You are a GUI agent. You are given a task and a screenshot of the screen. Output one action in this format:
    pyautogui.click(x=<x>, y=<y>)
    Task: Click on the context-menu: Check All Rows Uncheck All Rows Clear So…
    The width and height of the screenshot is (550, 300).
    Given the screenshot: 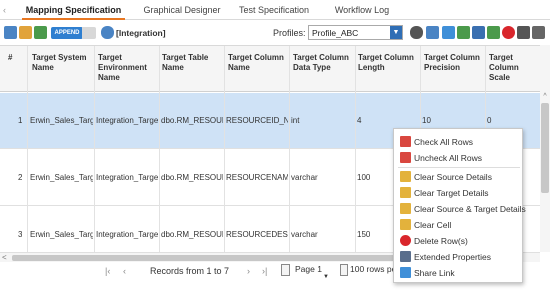 What is the action you would take?
    pyautogui.click(x=459, y=205)
    